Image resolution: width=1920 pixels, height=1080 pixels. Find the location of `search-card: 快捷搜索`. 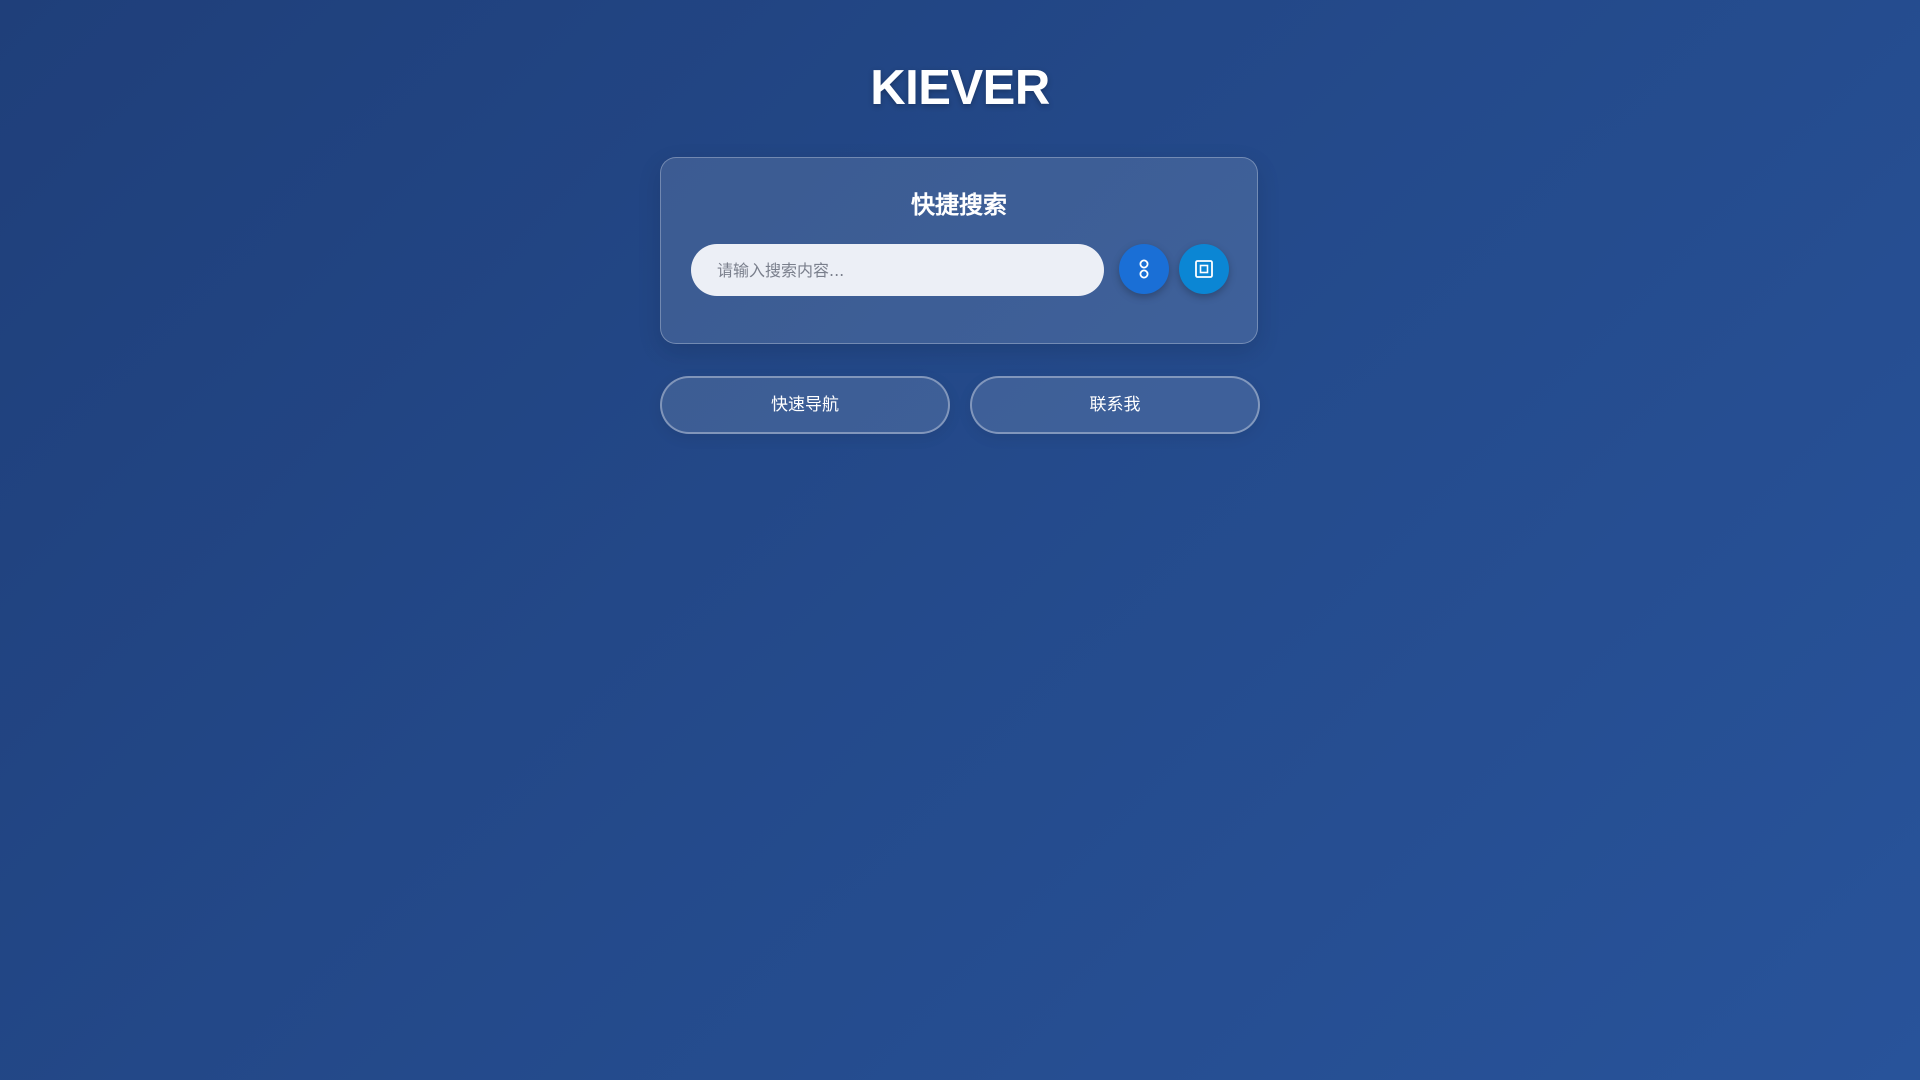

search-card: 快捷搜索 is located at coordinates (959, 250).